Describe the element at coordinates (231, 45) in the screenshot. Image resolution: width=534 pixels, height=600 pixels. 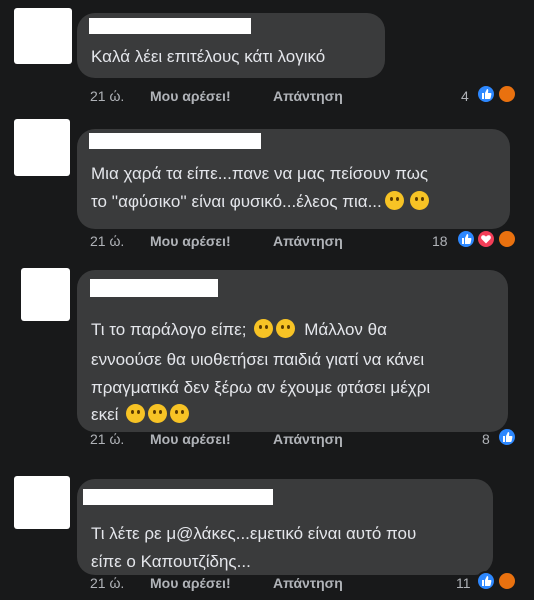
I see `comment-bubble: Καλά λέει επιτέλους κάτι λογικό` at that location.